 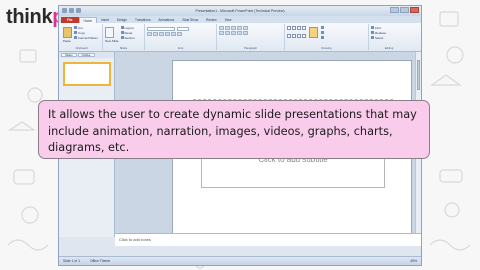 I want to click on find-icon, so click(x=372, y=27).